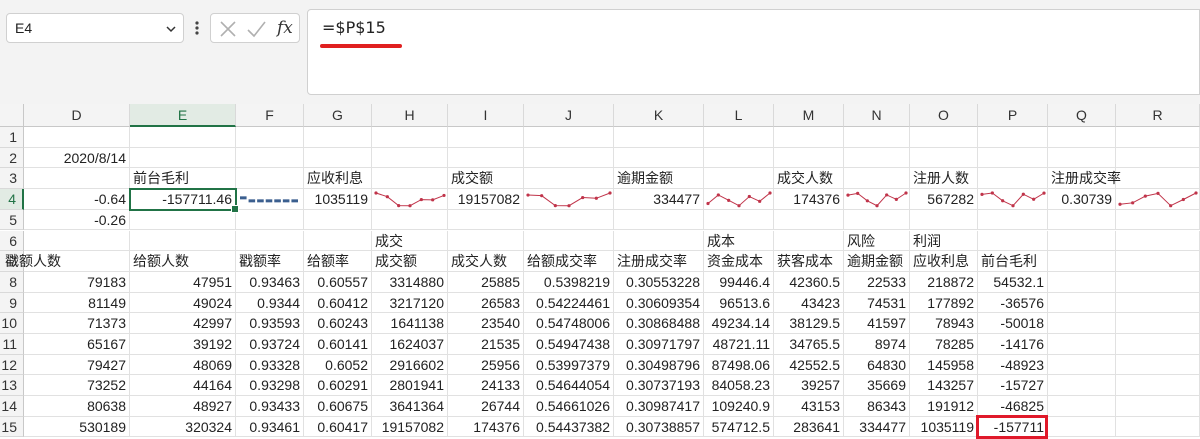 The width and height of the screenshot is (1200, 439). I want to click on column-header-o: O, so click(944, 115).